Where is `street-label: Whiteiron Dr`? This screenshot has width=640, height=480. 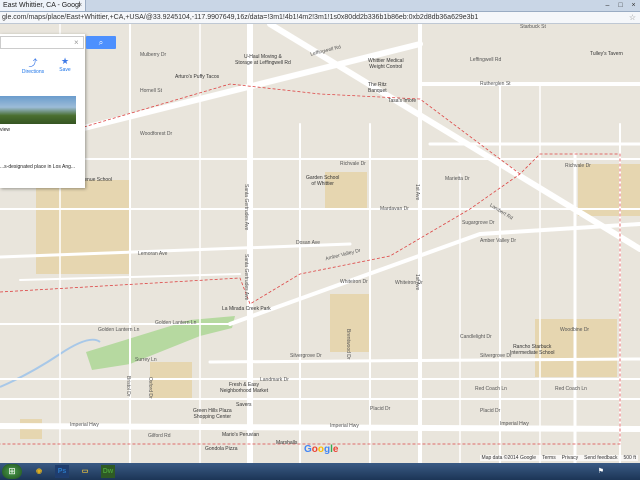
street-label: Whiteiron Dr is located at coordinates (354, 282).